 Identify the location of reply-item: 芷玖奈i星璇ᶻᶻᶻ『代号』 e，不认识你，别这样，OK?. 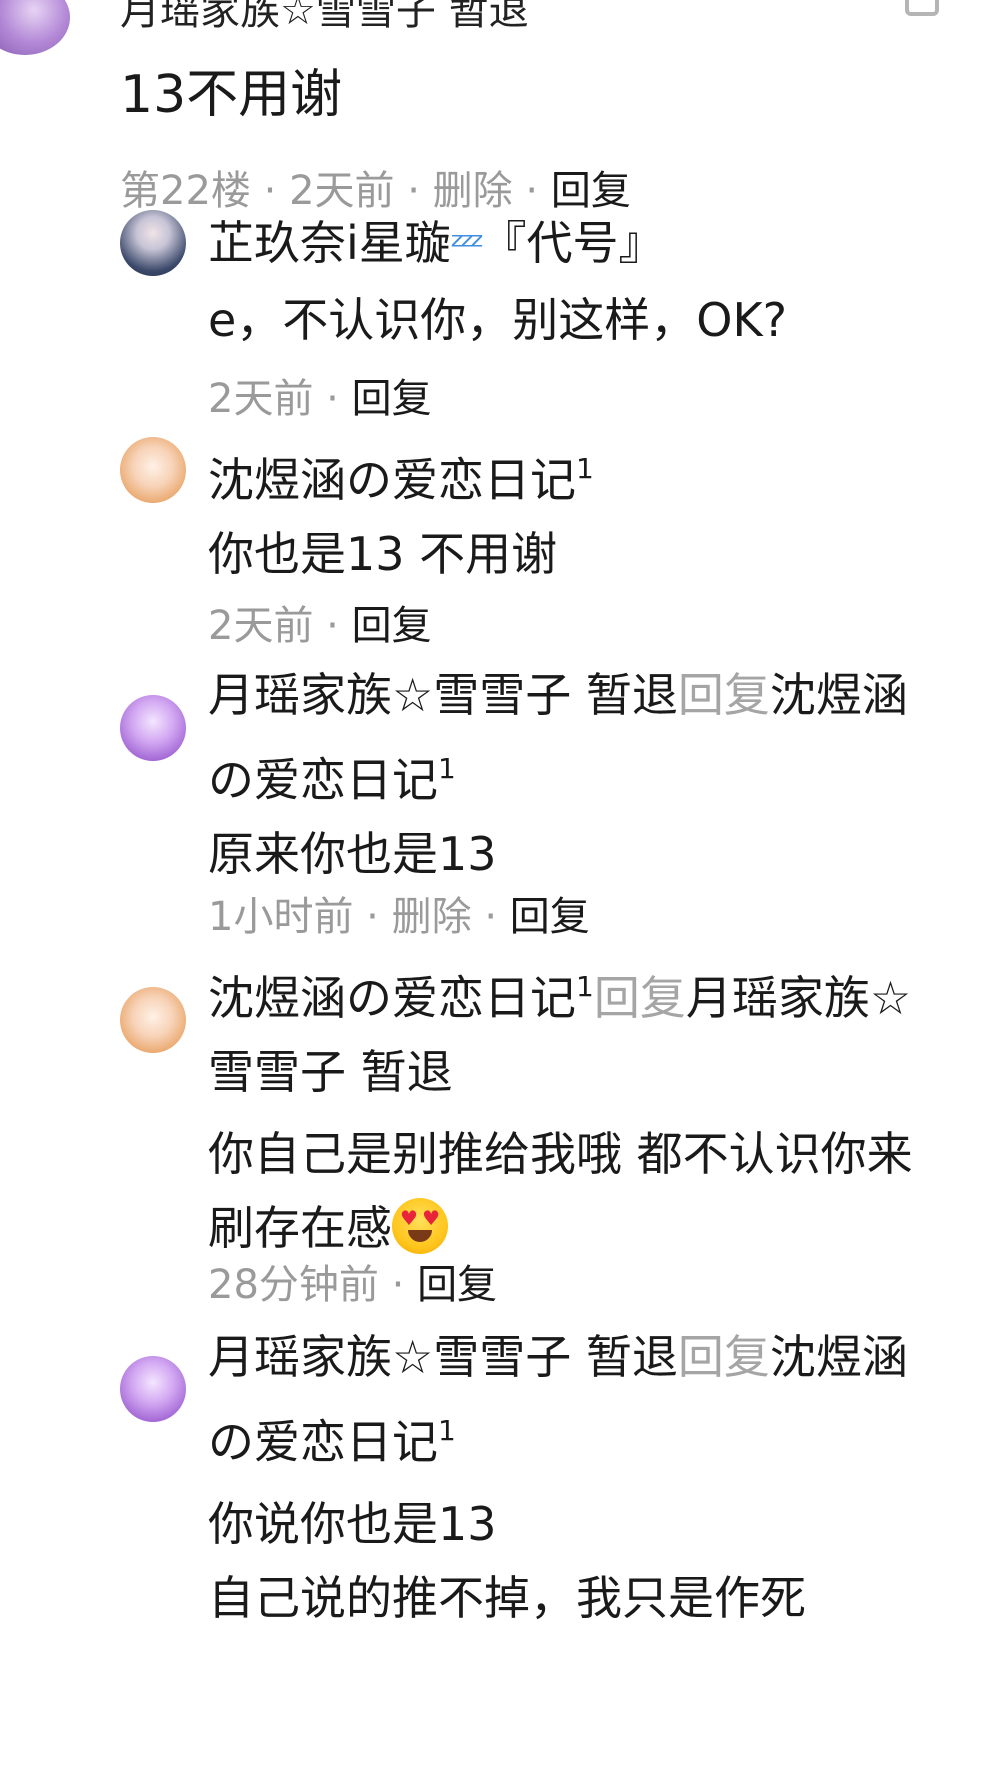
(578, 281).